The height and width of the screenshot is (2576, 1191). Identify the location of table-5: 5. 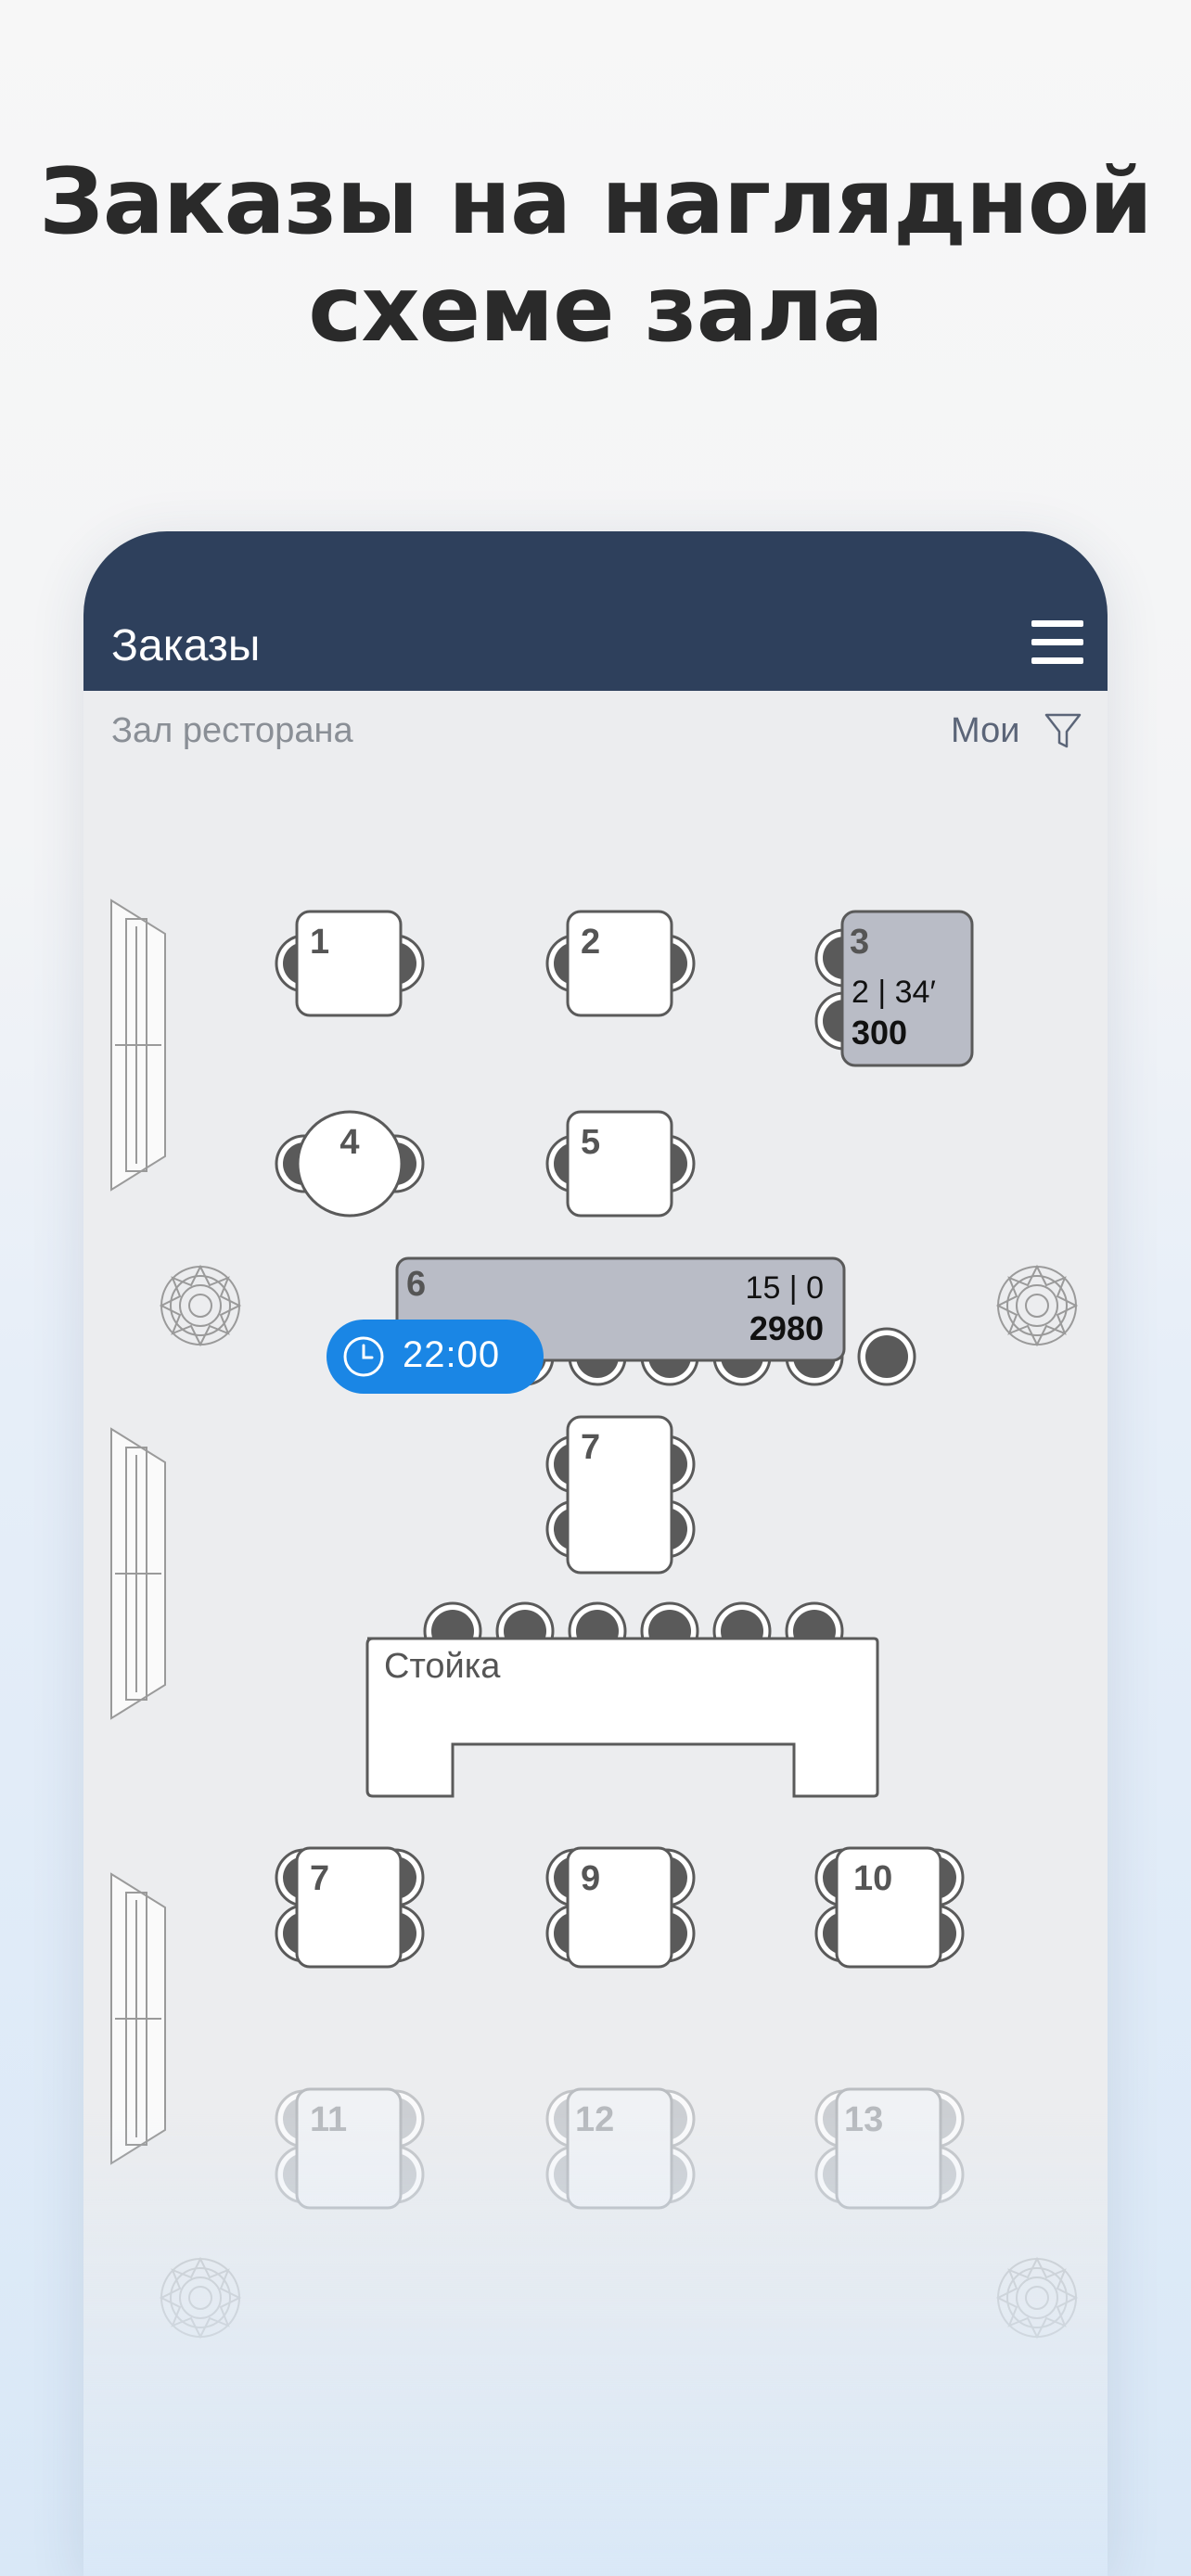
(620, 1164).